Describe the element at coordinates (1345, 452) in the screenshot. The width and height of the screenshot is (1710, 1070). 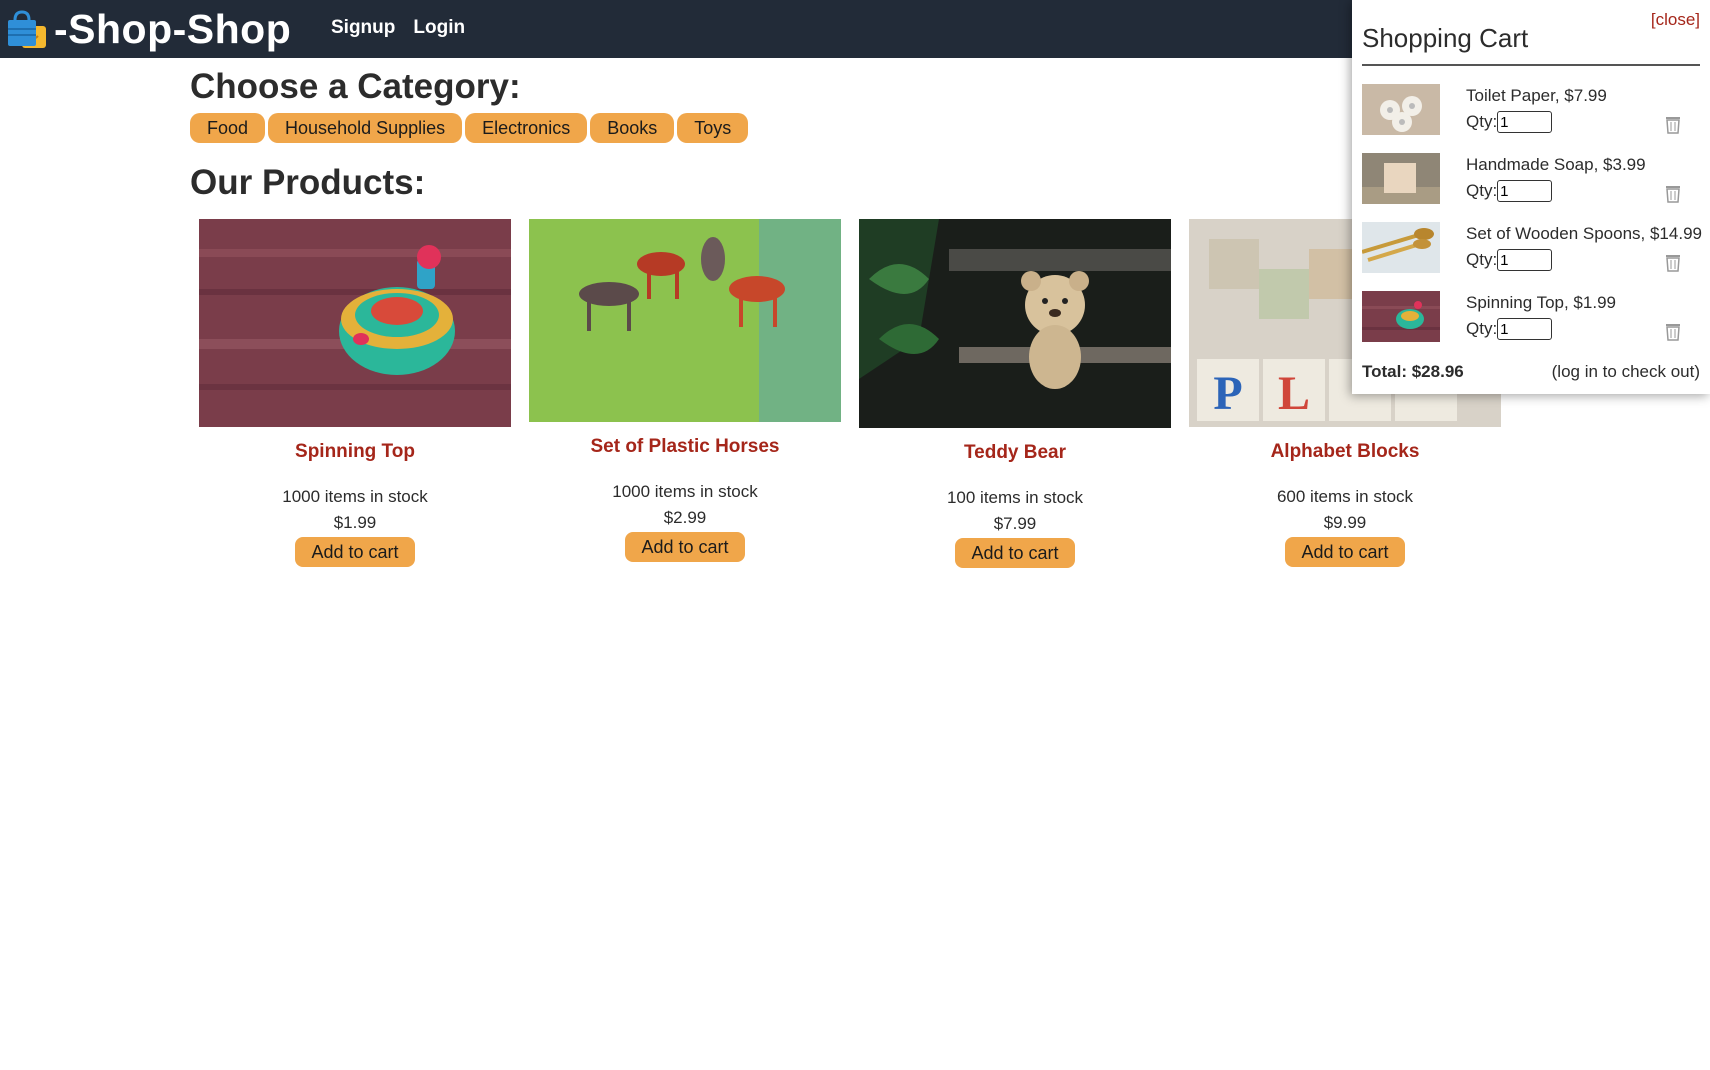
I see `product-name-link: Alphabet Blocks` at that location.